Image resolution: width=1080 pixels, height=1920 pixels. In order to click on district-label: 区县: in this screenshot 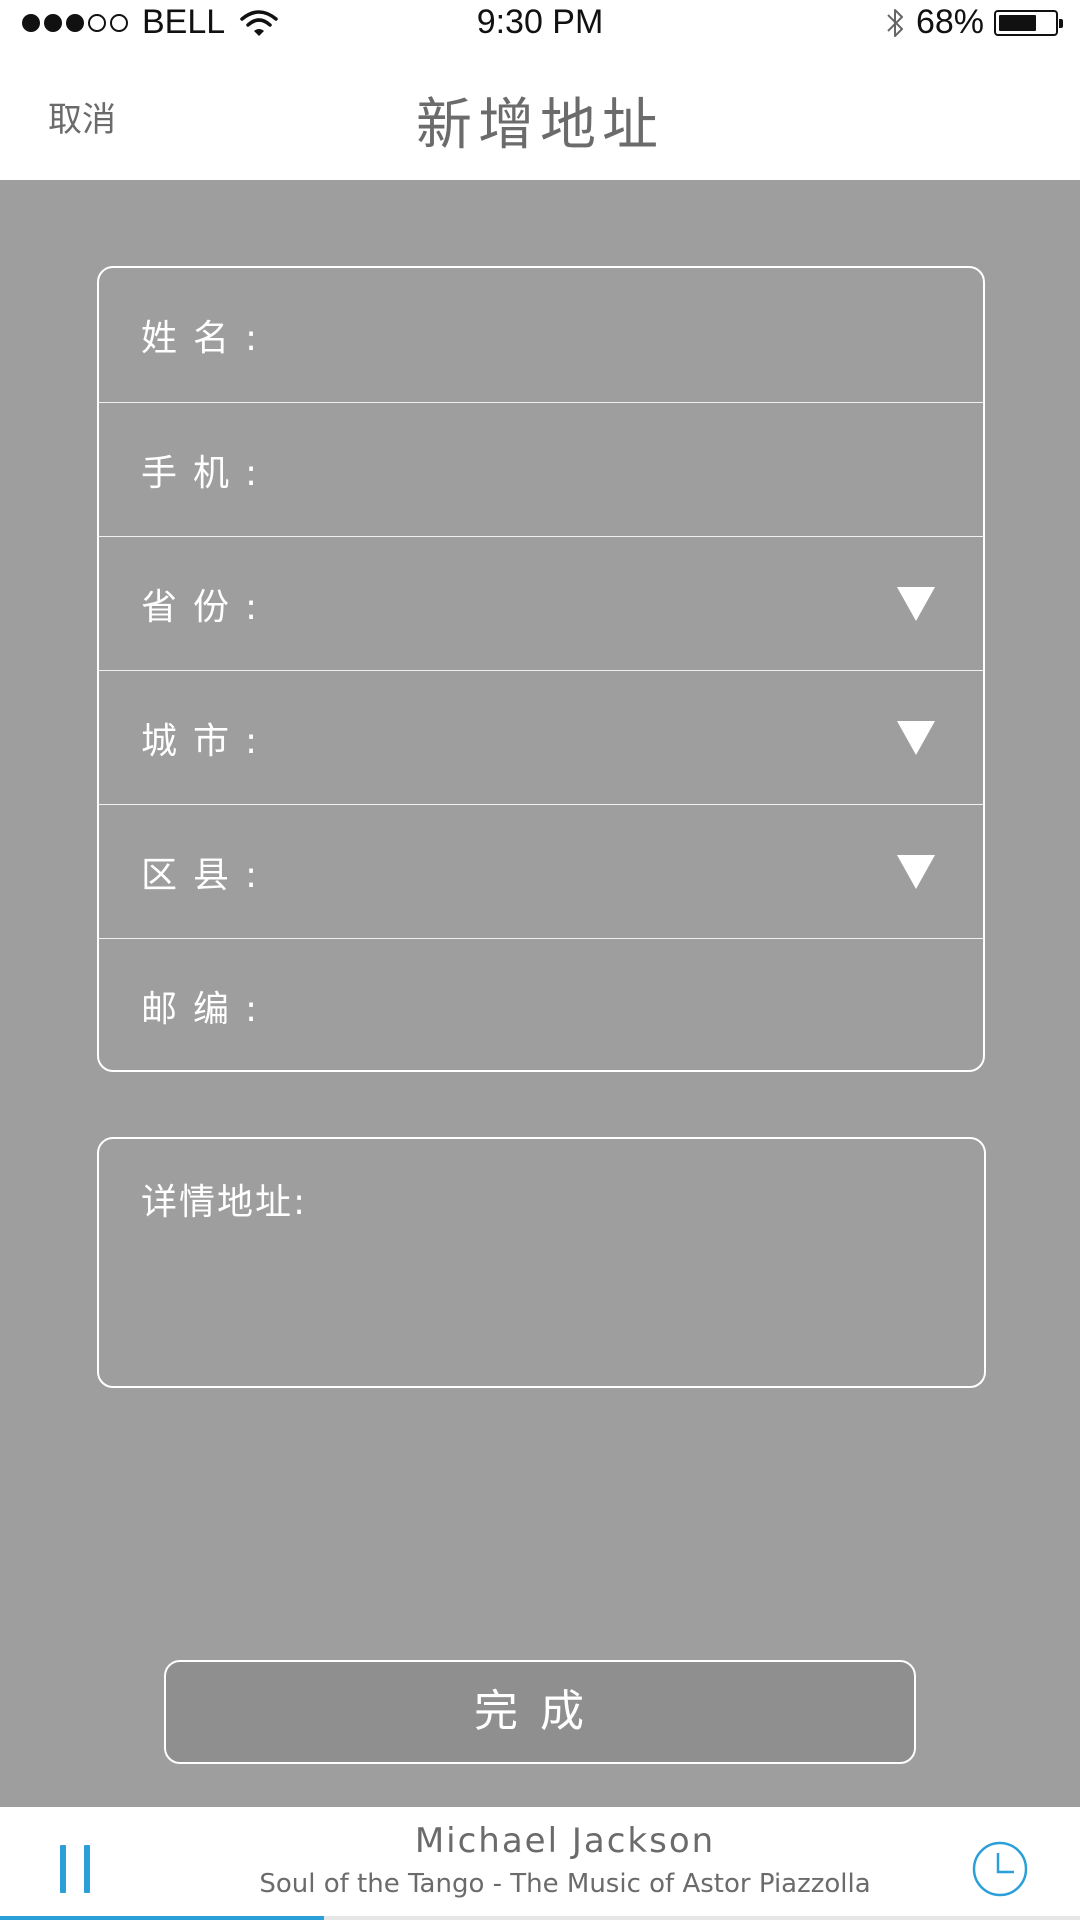, I will do `click(207, 875)`.